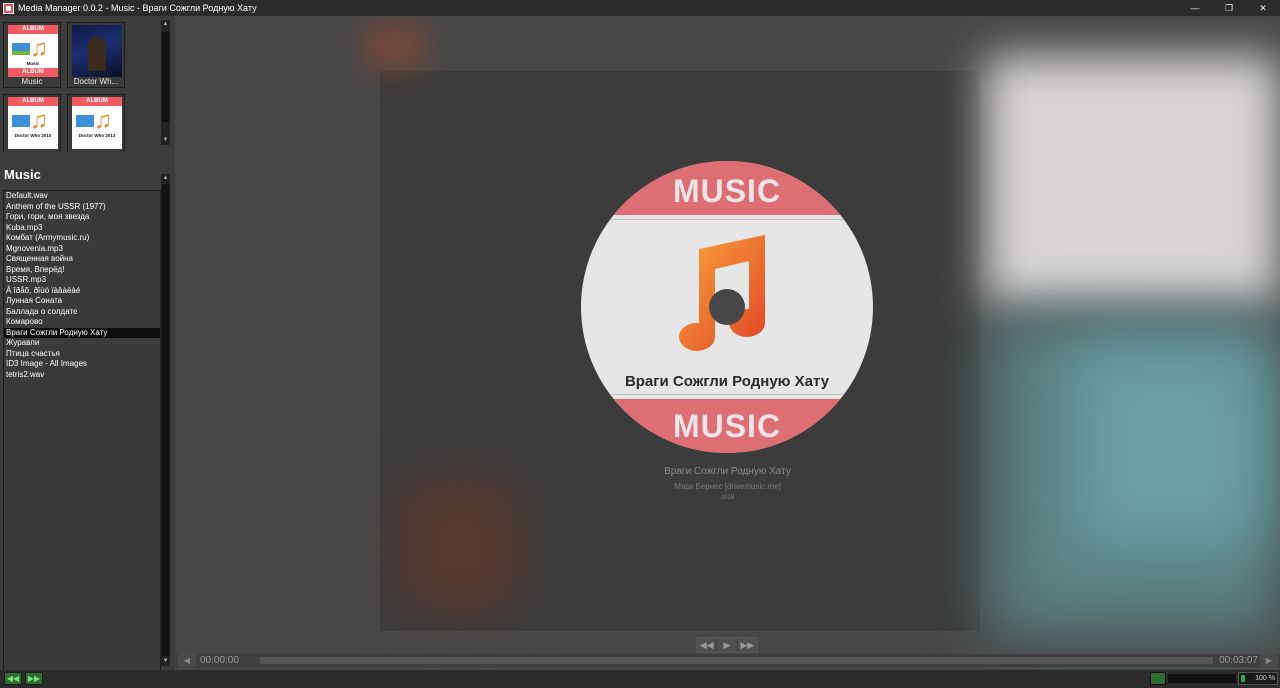 This screenshot has width=1280, height=688. I want to click on window-controls: — ❐ ✕, so click(1229, 8).